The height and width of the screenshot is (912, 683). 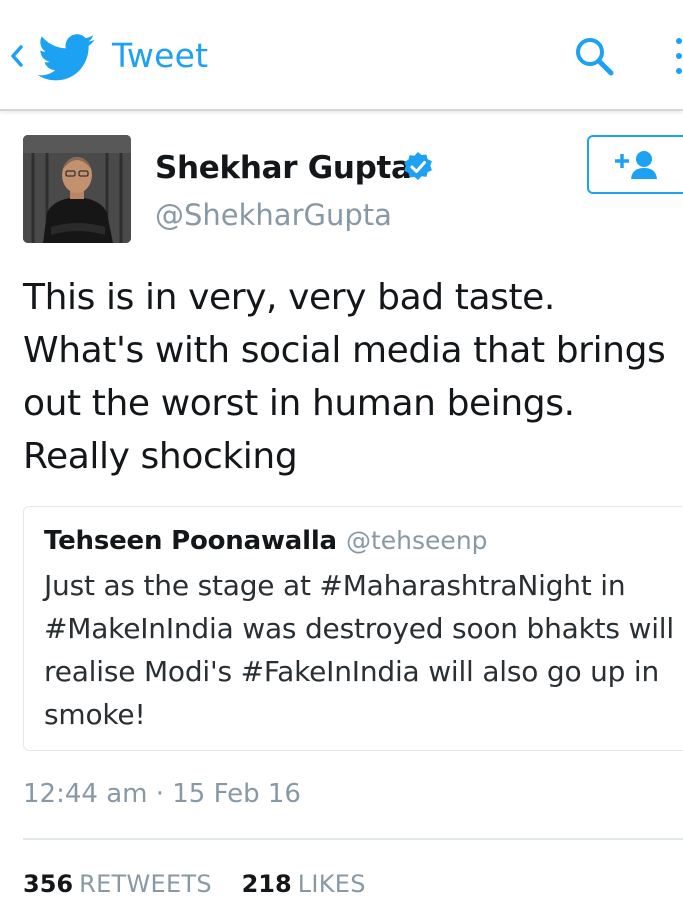 I want to click on follow-button, so click(x=635, y=164).